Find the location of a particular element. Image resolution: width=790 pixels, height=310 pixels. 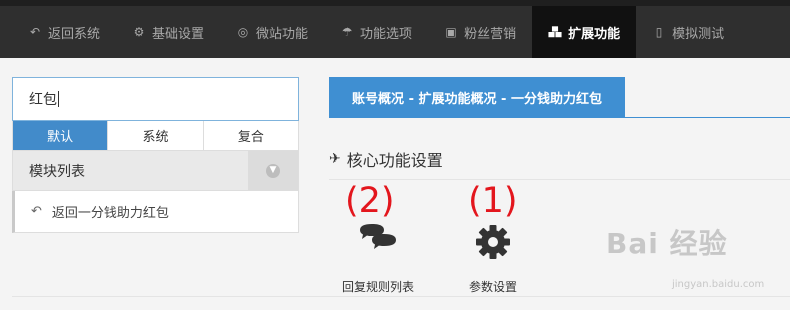

nav-item-label: 模拟测试 is located at coordinates (698, 34).